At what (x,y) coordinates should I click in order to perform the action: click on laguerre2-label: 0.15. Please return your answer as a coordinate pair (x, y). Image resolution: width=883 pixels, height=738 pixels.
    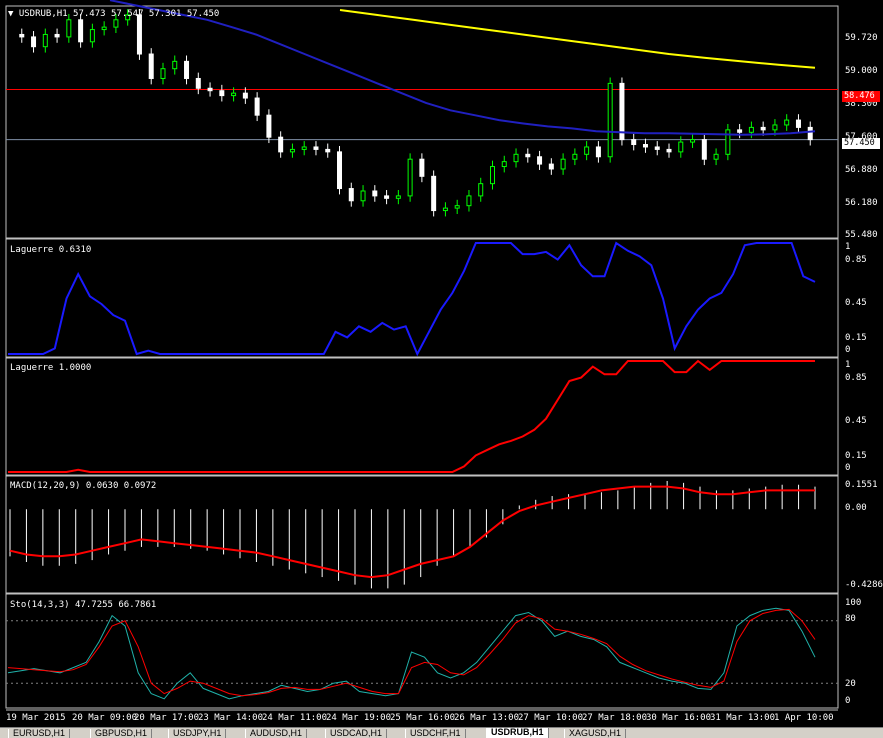
    Looking at the image, I should click on (856, 456).